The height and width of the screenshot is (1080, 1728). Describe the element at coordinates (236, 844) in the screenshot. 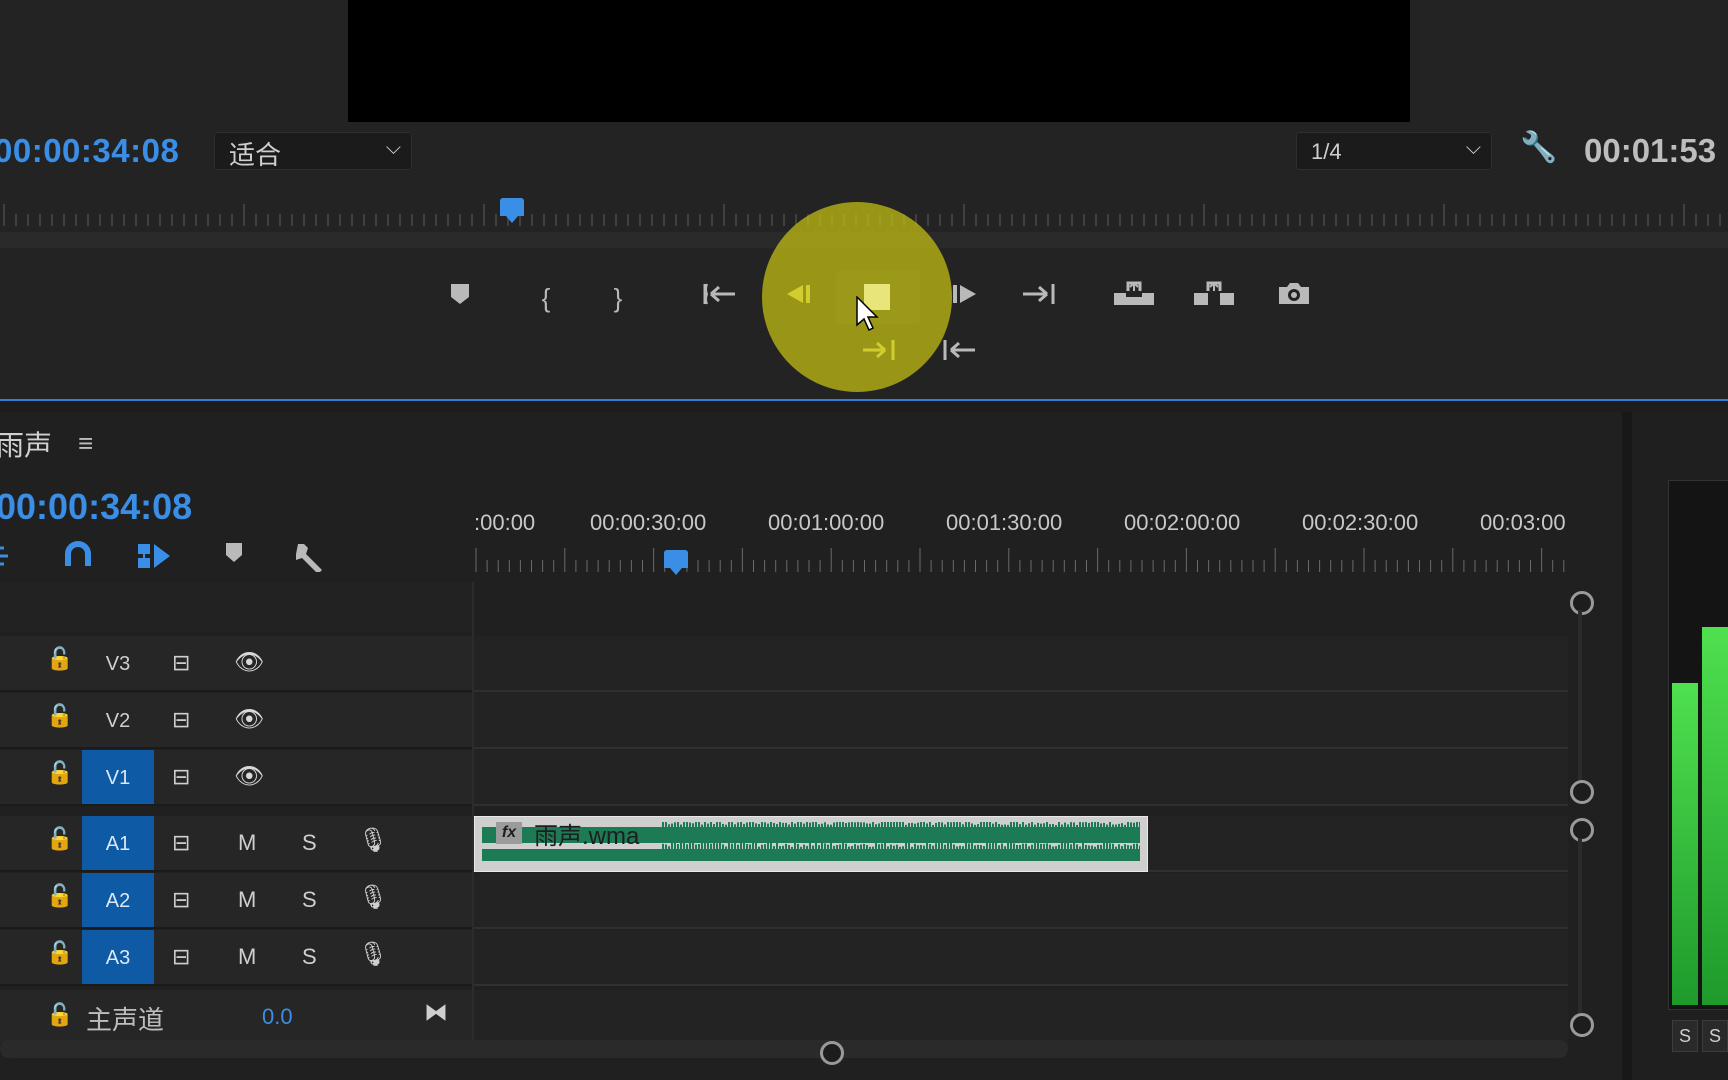

I see `track-header-a1: 🔓 A1 ⊟ M S 🎙` at that location.